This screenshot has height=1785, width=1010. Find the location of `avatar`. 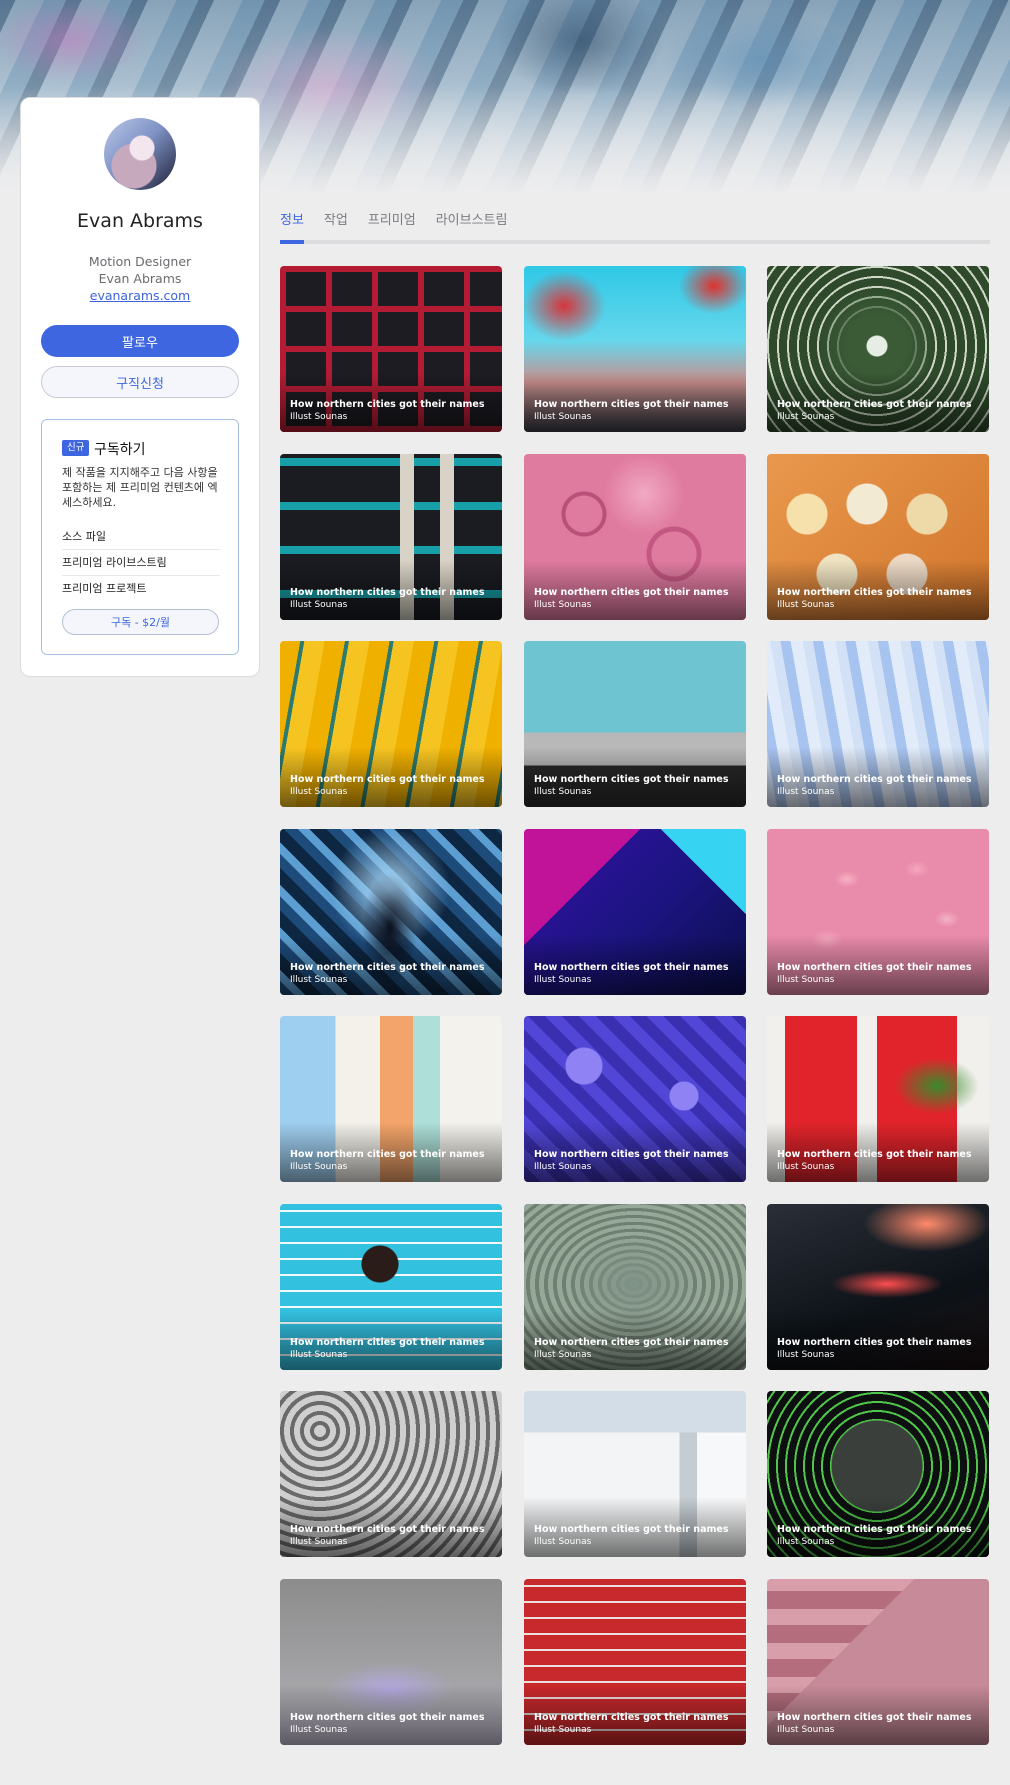

avatar is located at coordinates (140, 154).